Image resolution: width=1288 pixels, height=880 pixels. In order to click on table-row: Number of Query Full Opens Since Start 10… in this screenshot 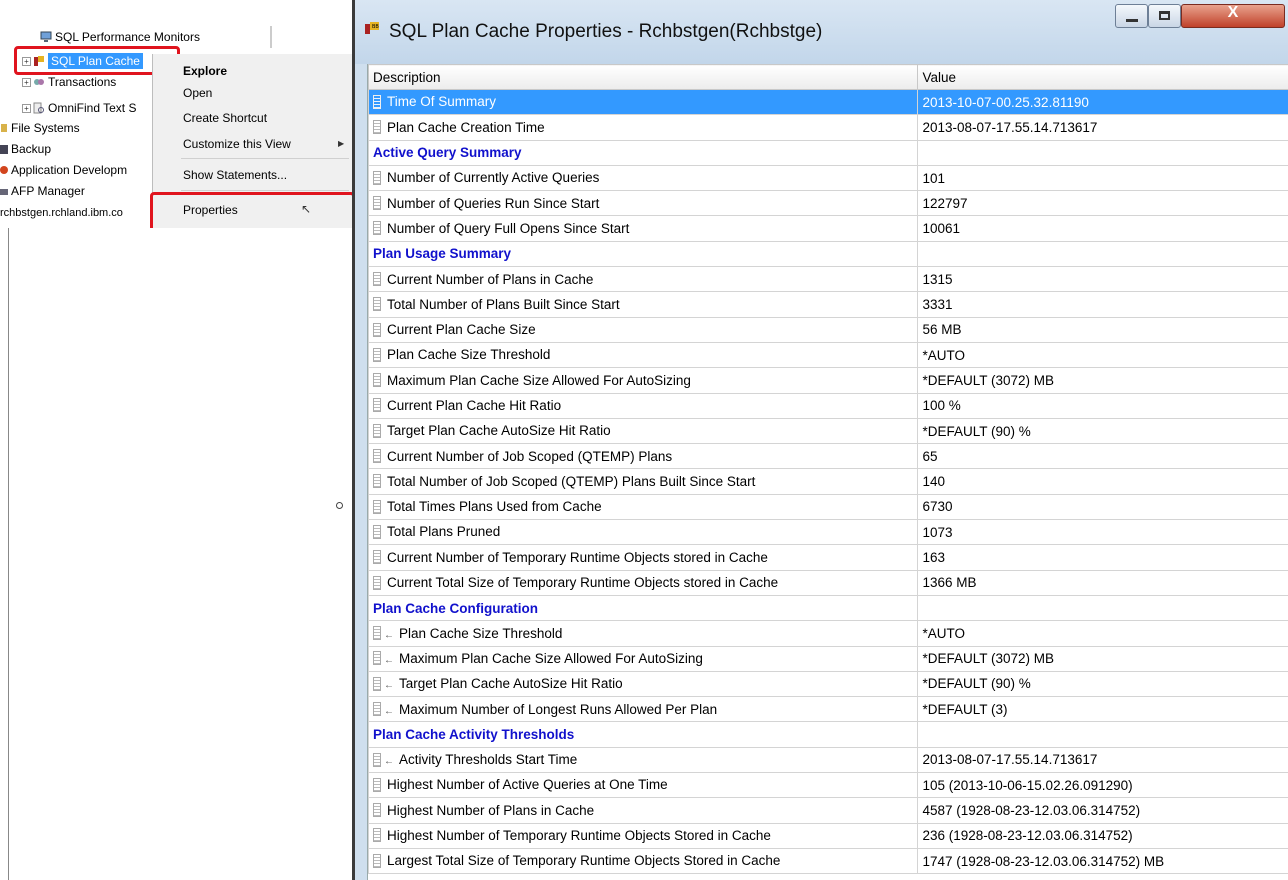, I will do `click(827, 228)`.